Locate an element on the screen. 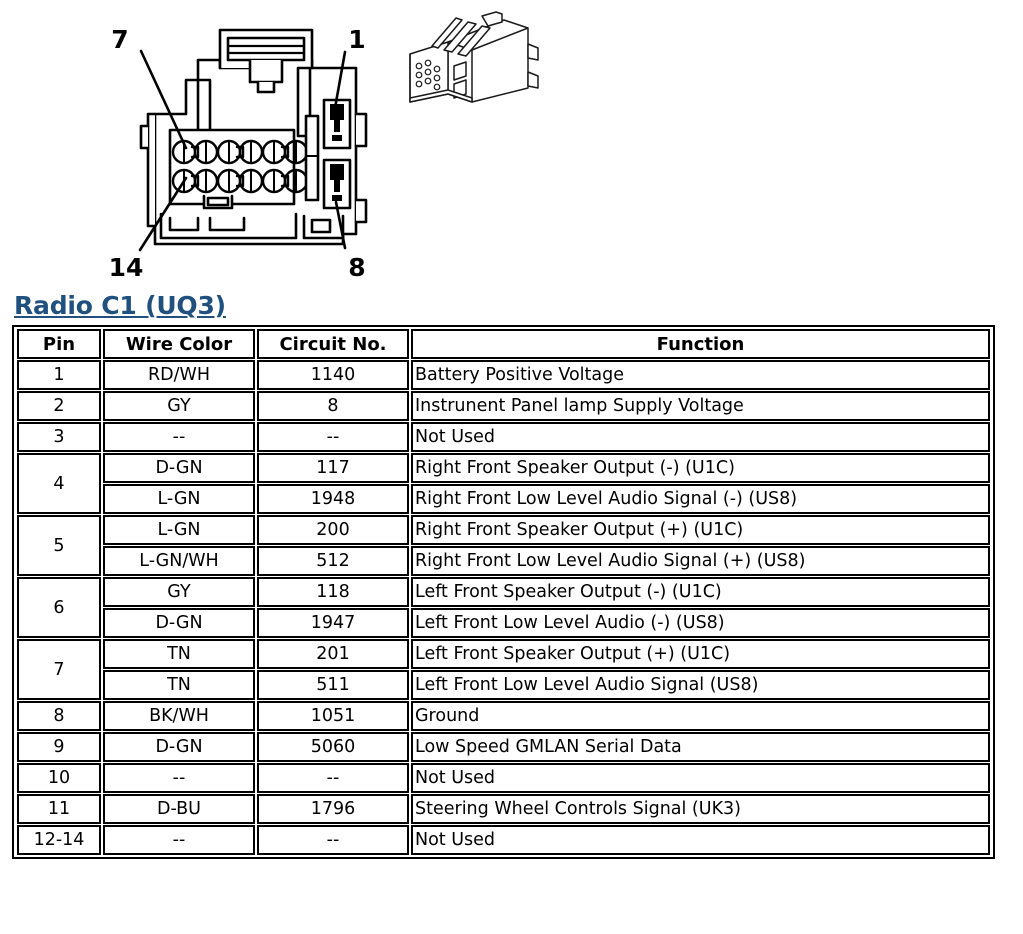 Image resolution: width=1023 pixels, height=934 pixels. cell-circuit-no: 8 is located at coordinates (333, 406).